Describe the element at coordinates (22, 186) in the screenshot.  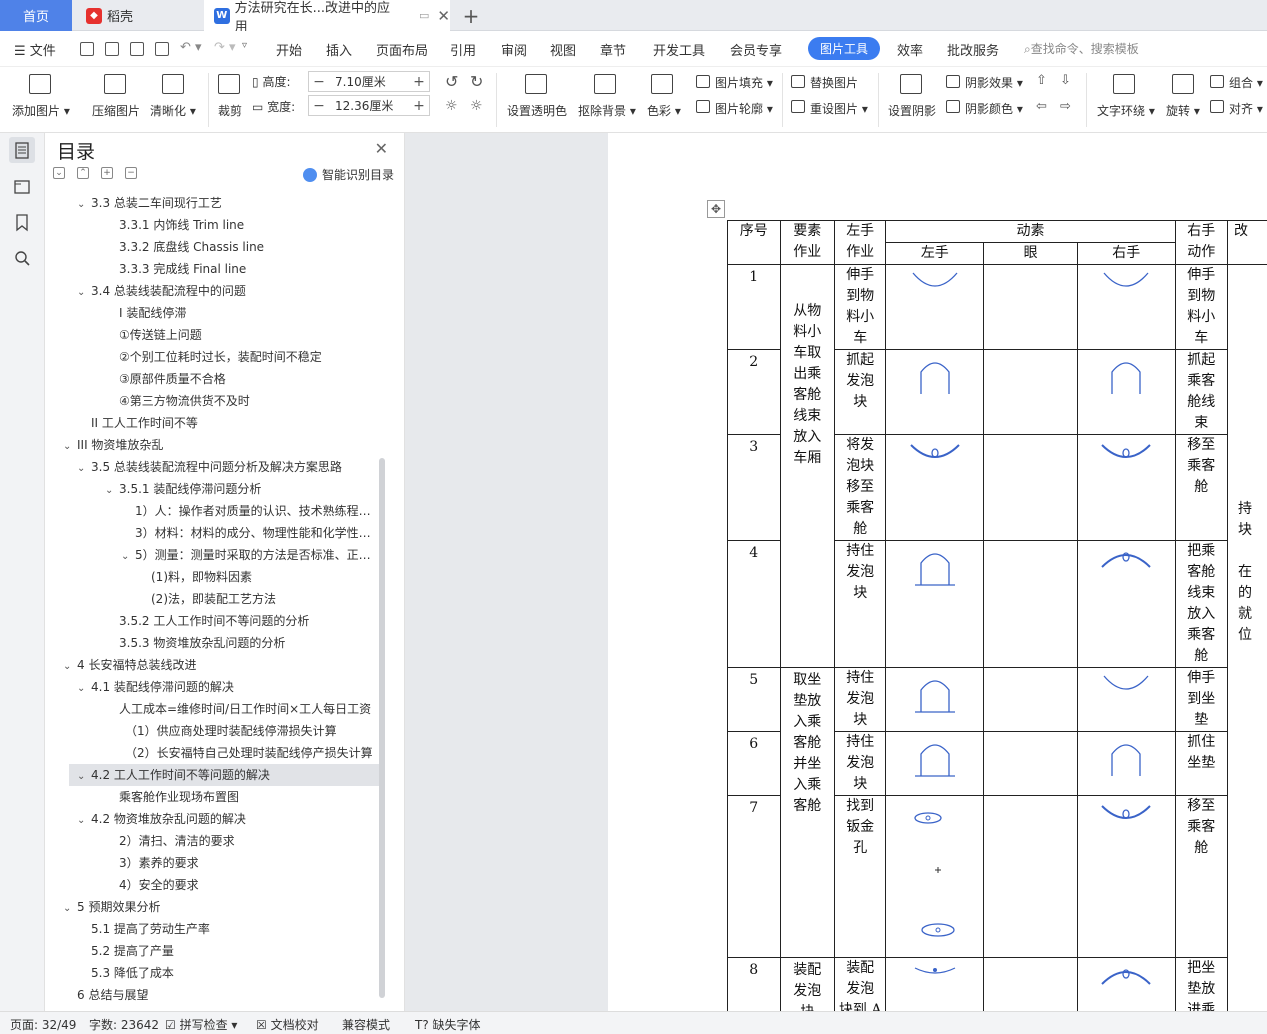
I see `chapter-nav-icon` at that location.